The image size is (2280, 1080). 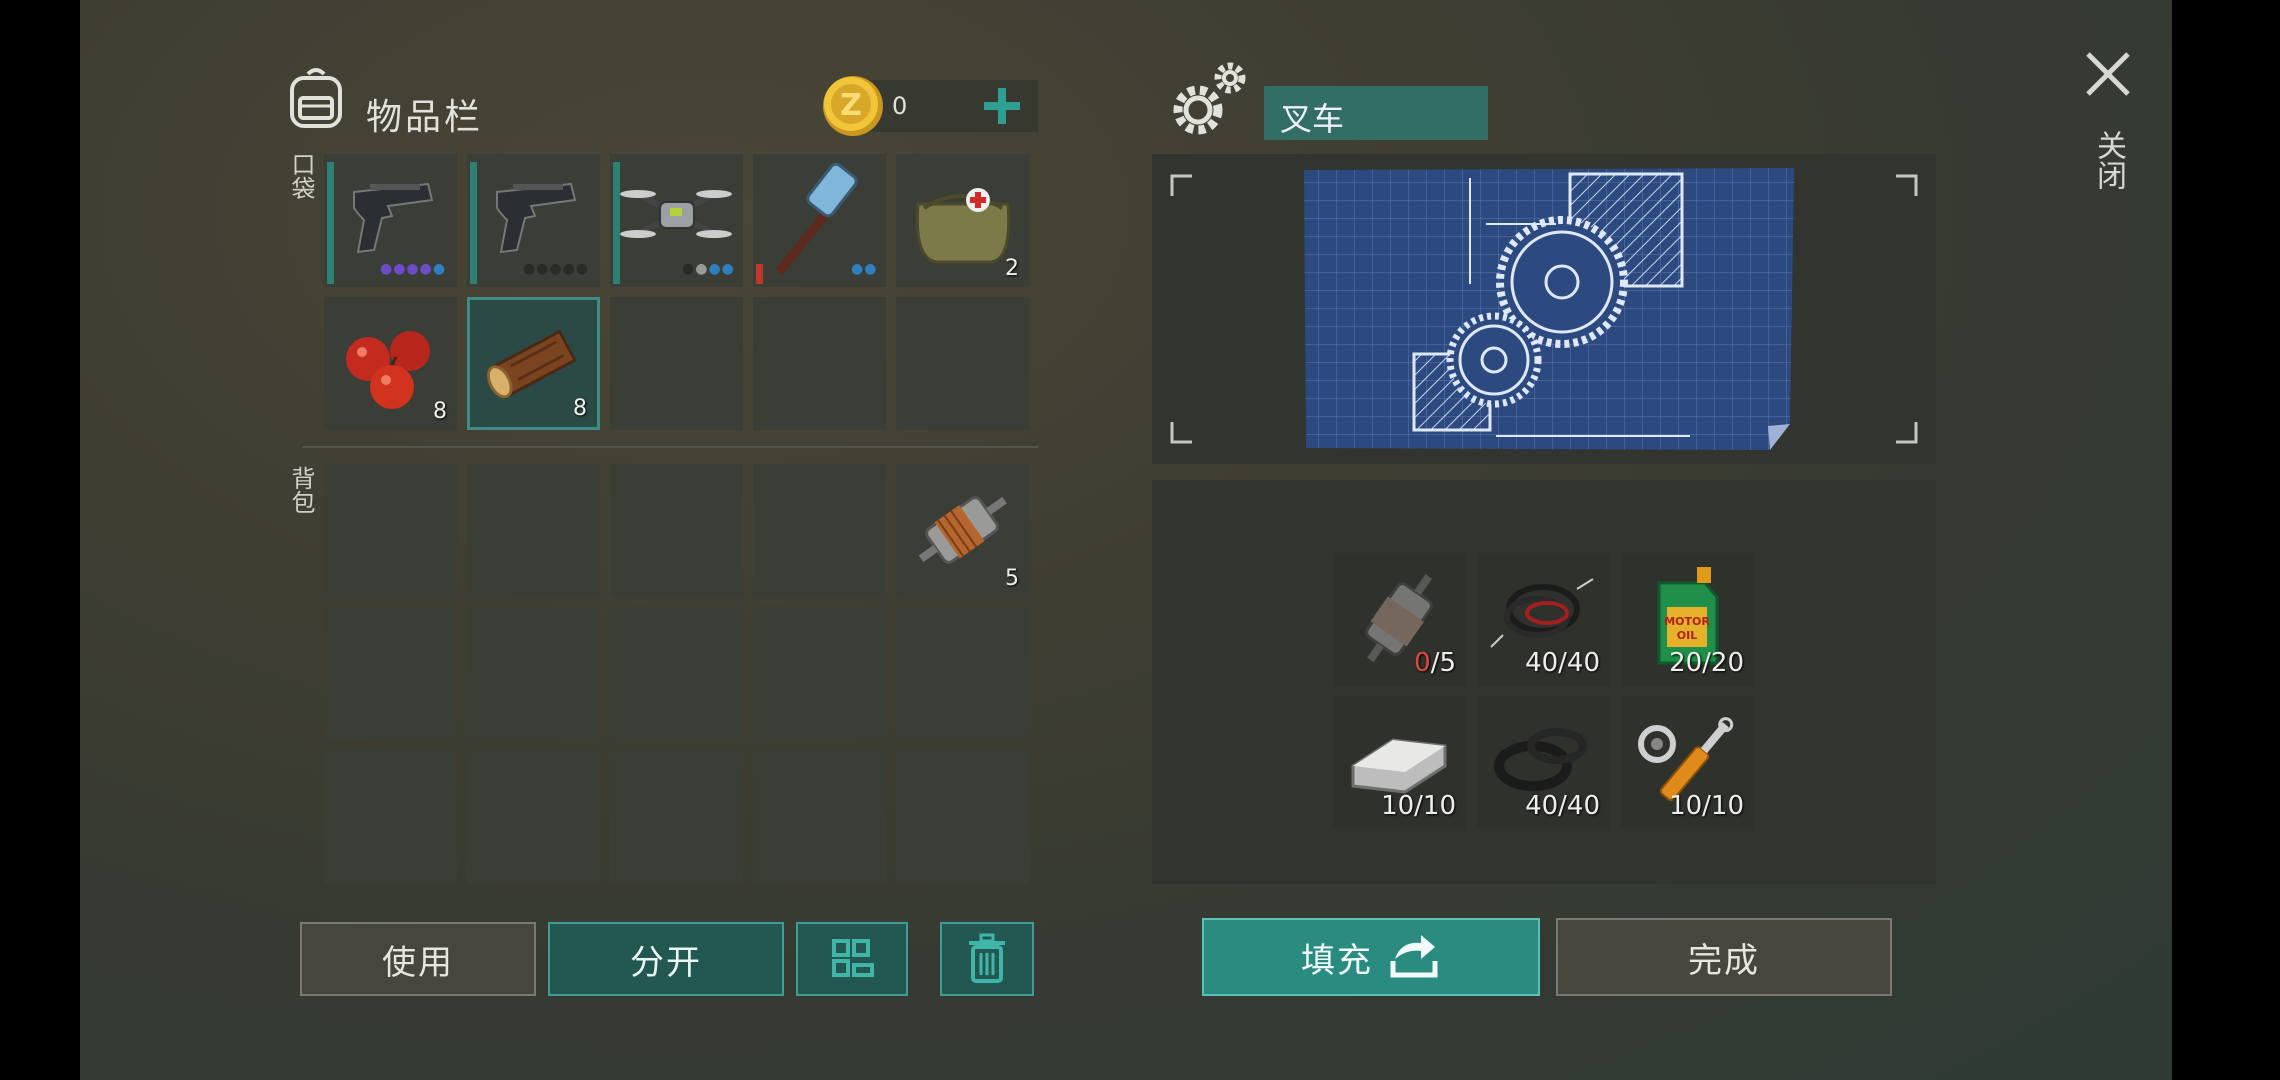 What do you see at coordinates (301, 490) in the screenshot?
I see `backpack-label: 背包` at bounding box center [301, 490].